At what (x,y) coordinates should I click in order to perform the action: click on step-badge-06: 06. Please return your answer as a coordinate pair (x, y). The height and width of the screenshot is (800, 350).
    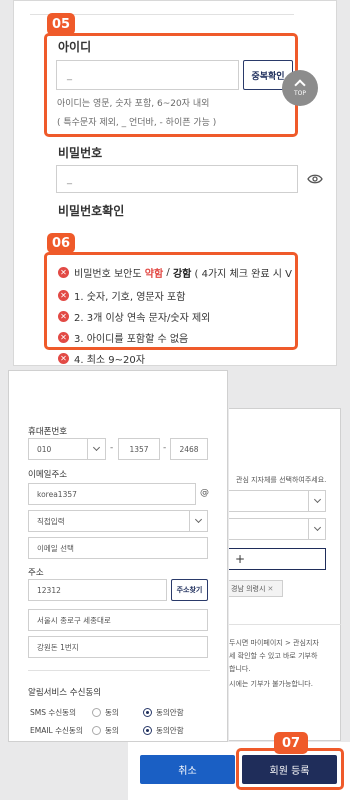
    Looking at the image, I should click on (61, 243).